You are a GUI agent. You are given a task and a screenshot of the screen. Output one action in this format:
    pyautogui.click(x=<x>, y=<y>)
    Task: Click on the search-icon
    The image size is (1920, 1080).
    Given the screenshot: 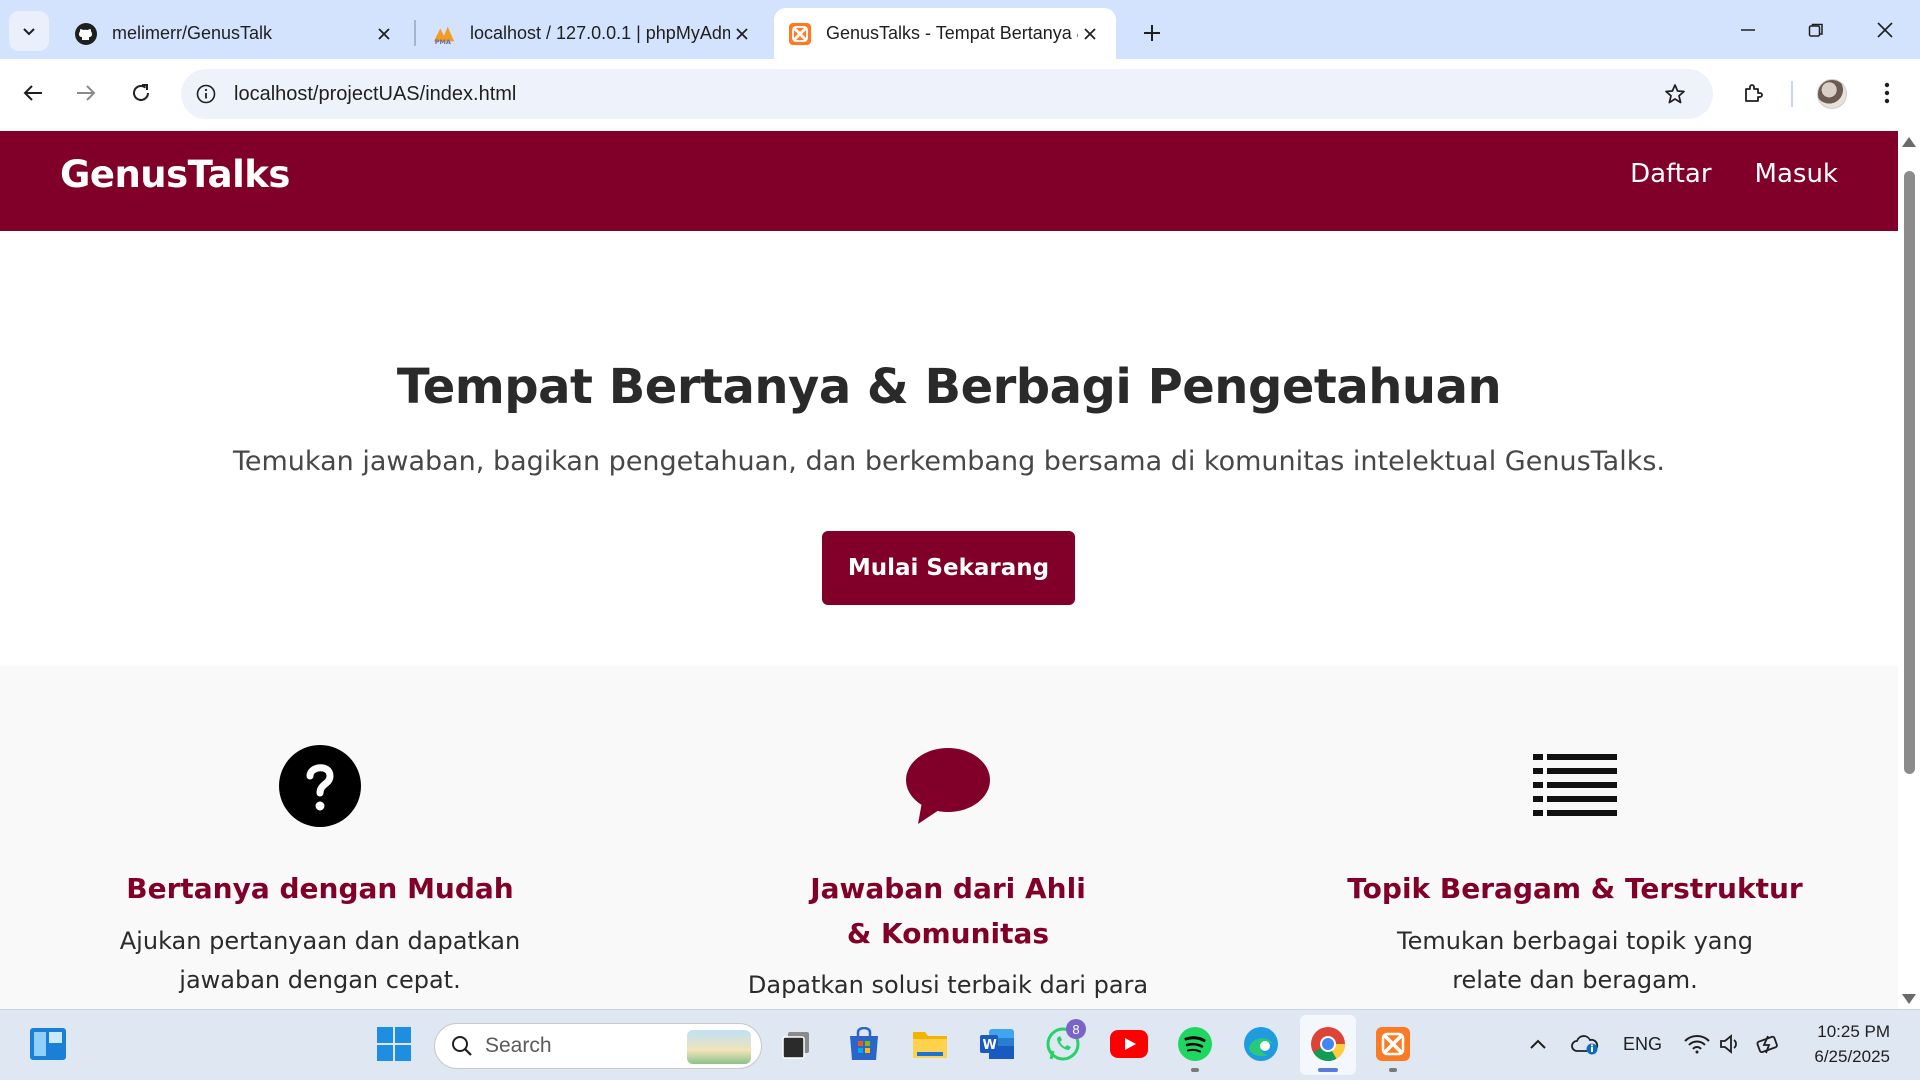 What is the action you would take?
    pyautogui.click(x=462, y=1046)
    